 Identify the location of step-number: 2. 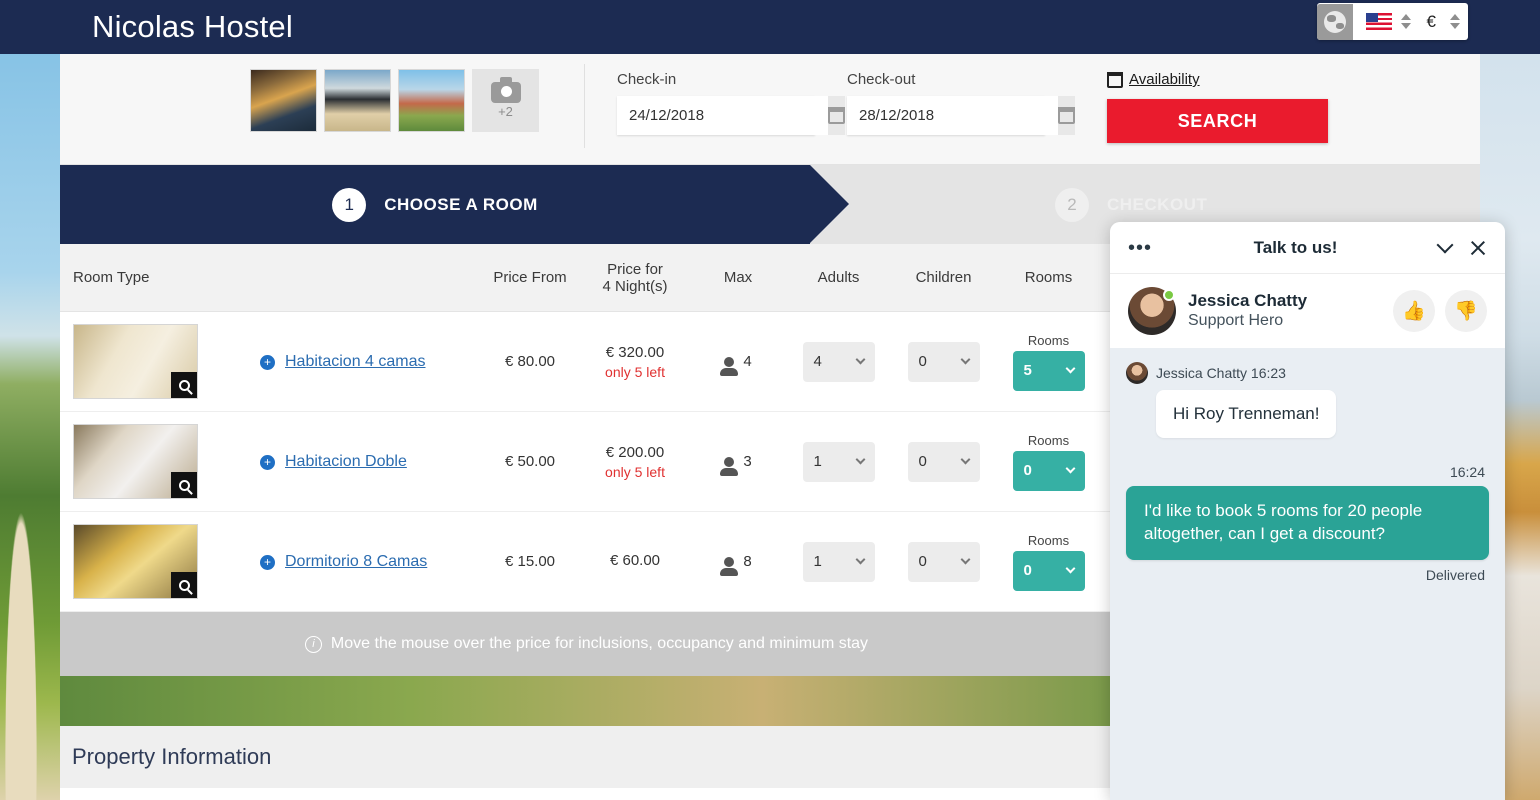
(1072, 204).